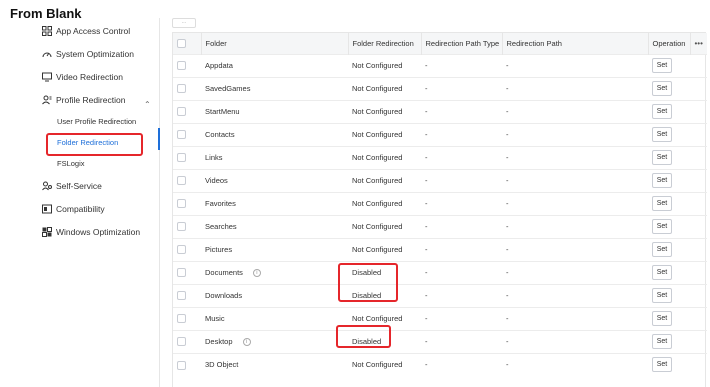 The image size is (710, 387). I want to click on highlight-box, so click(94, 144).